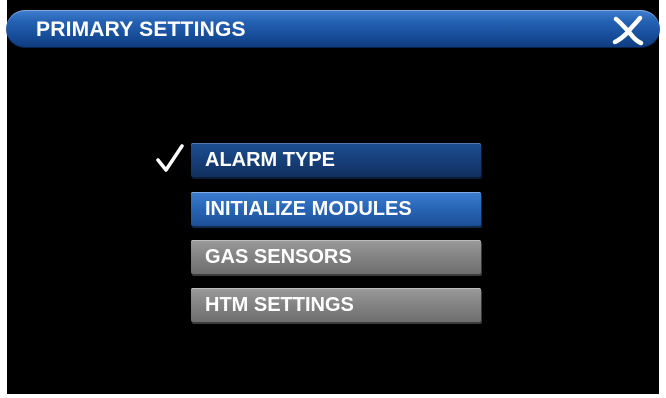 The width and height of the screenshot is (666, 398). I want to click on checkmark-icon, so click(170, 159).